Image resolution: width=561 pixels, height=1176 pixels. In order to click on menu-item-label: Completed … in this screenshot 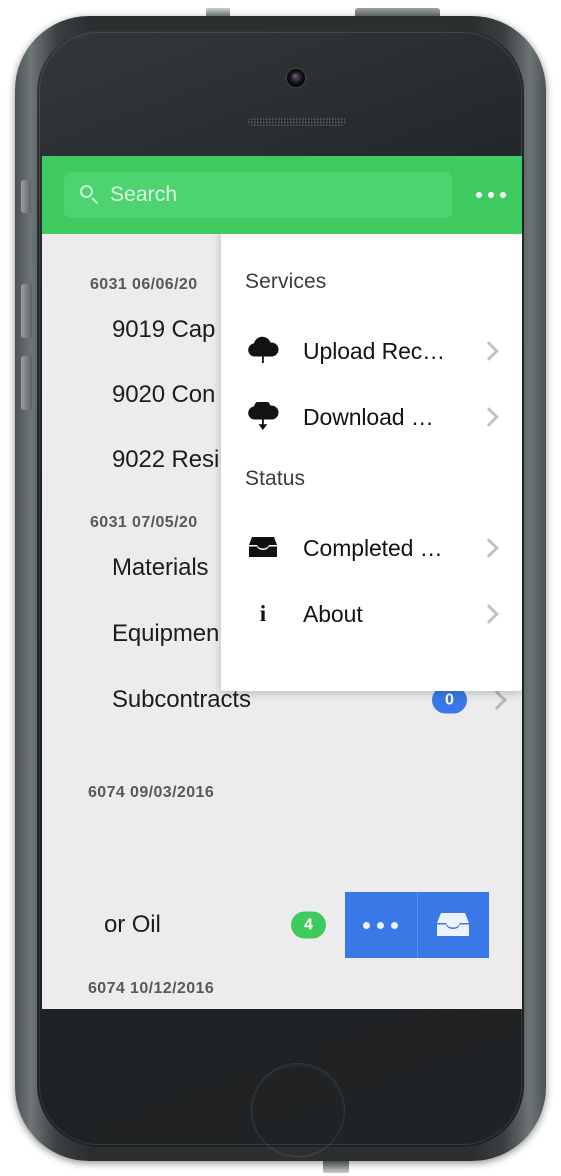, I will do `click(373, 547)`.